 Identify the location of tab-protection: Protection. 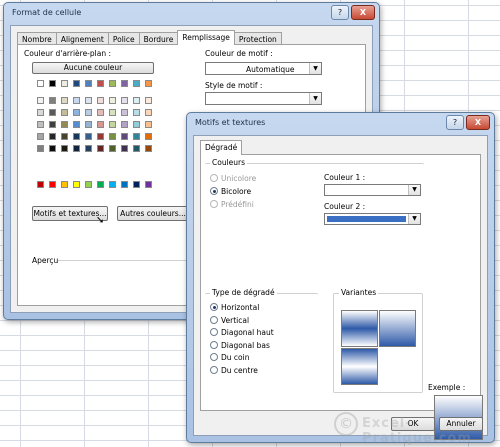
(257, 38).